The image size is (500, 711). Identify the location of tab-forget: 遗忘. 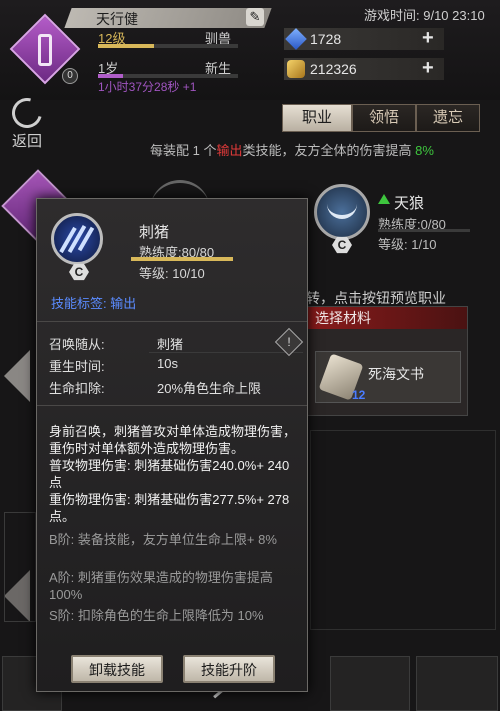
(448, 118).